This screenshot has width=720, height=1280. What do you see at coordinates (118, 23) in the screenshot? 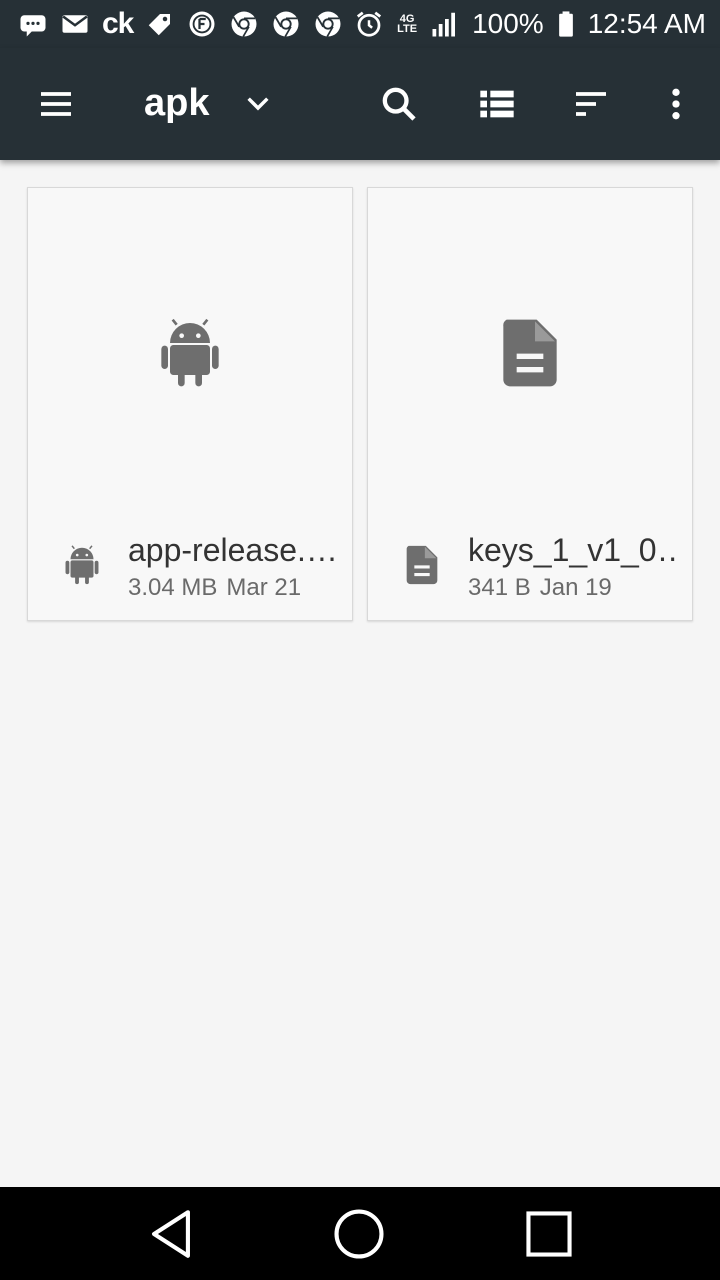
I see `status-app-text: ck` at bounding box center [118, 23].